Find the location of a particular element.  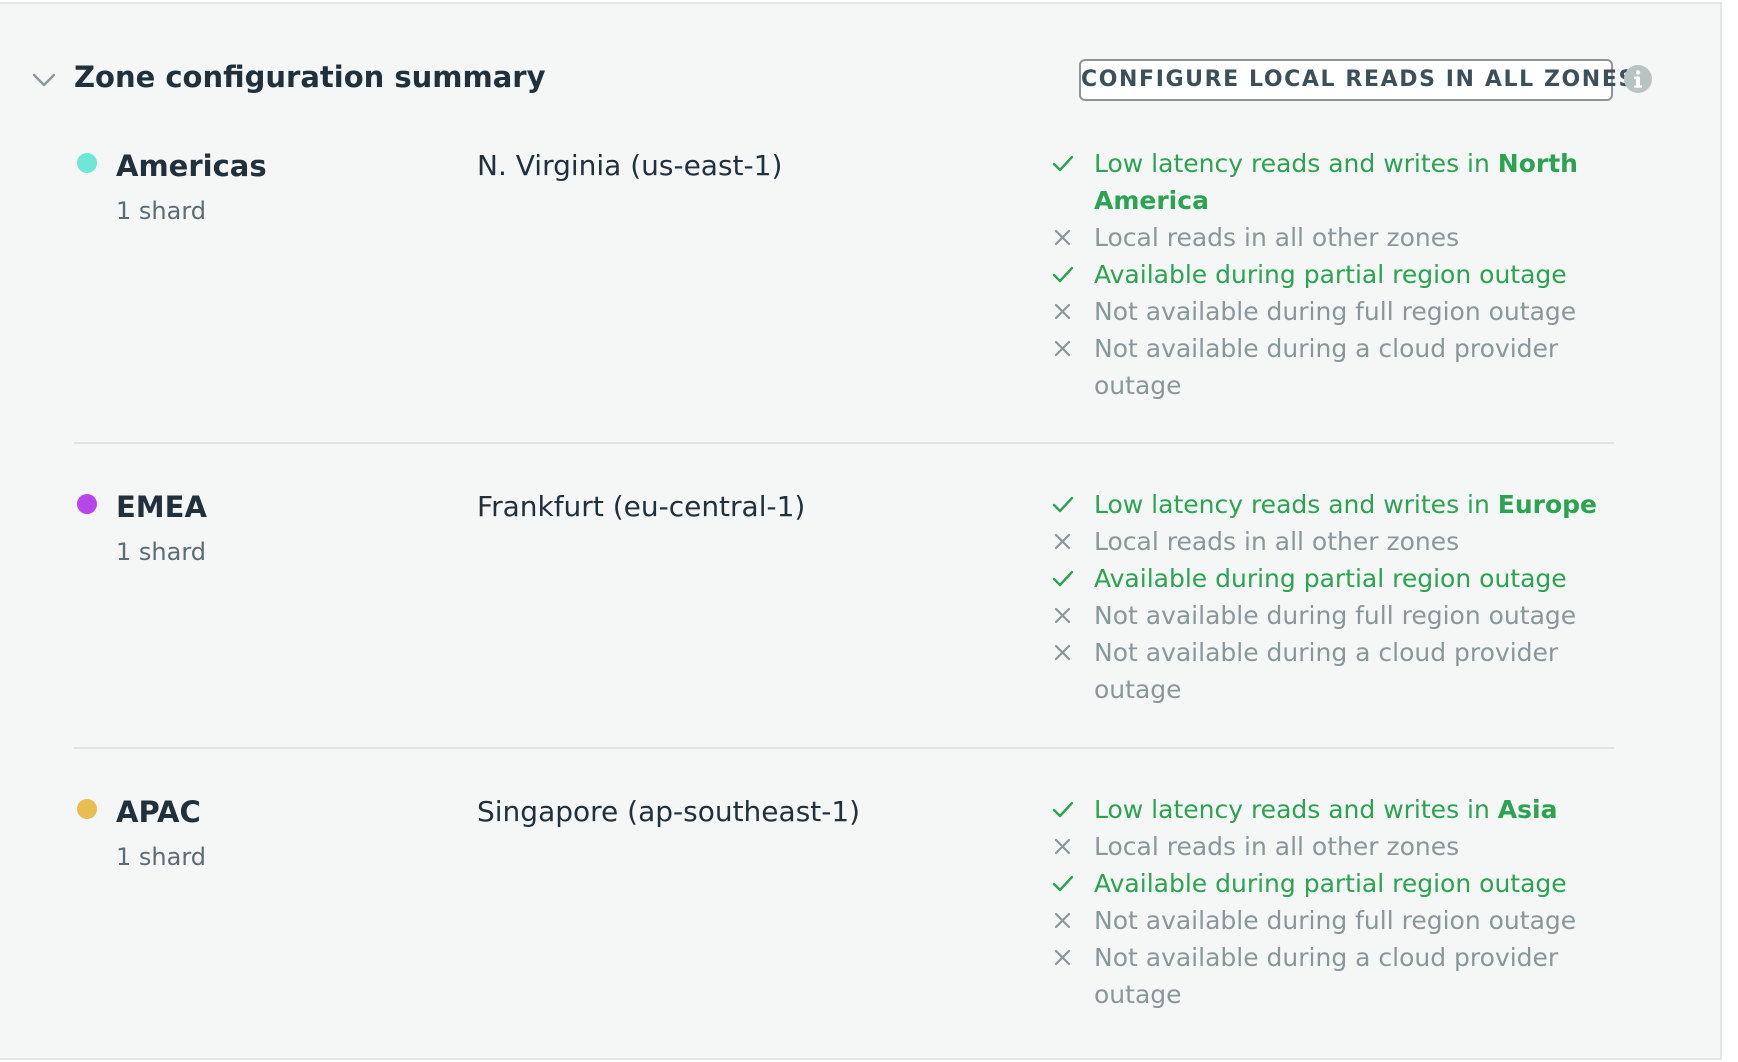

feature-highlight: Europe is located at coordinates (1547, 504).